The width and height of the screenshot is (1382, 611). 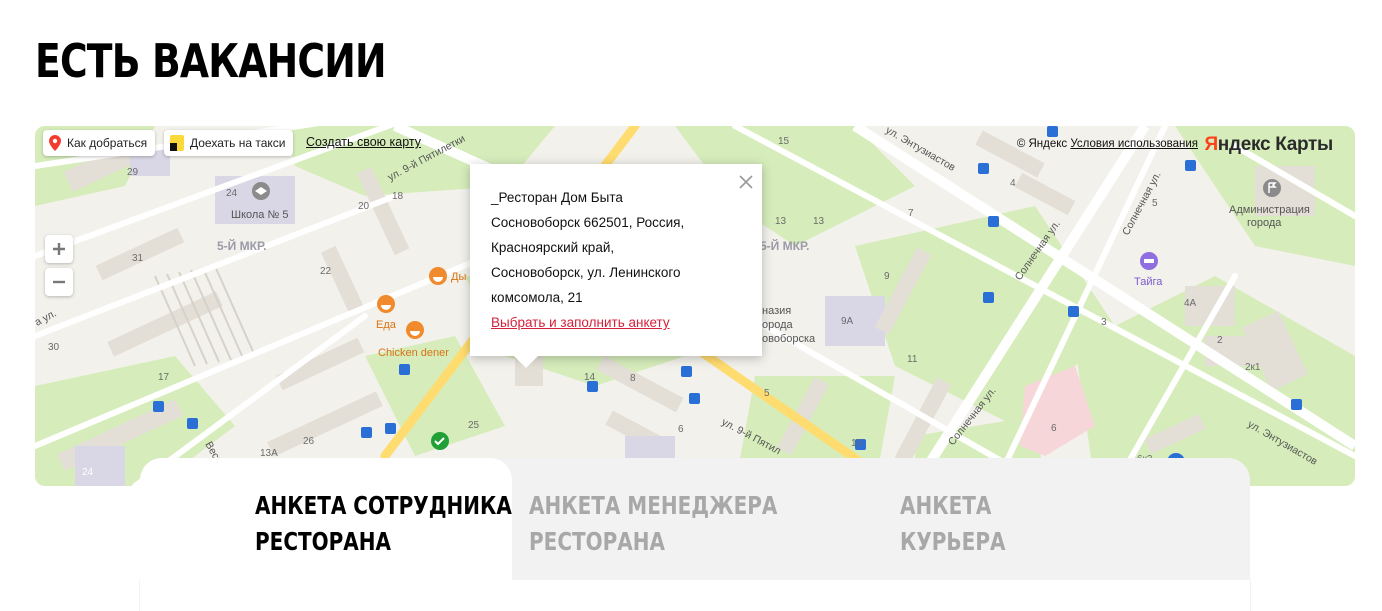 What do you see at coordinates (1104, 322) in the screenshot?
I see `svg-text: 3` at bounding box center [1104, 322].